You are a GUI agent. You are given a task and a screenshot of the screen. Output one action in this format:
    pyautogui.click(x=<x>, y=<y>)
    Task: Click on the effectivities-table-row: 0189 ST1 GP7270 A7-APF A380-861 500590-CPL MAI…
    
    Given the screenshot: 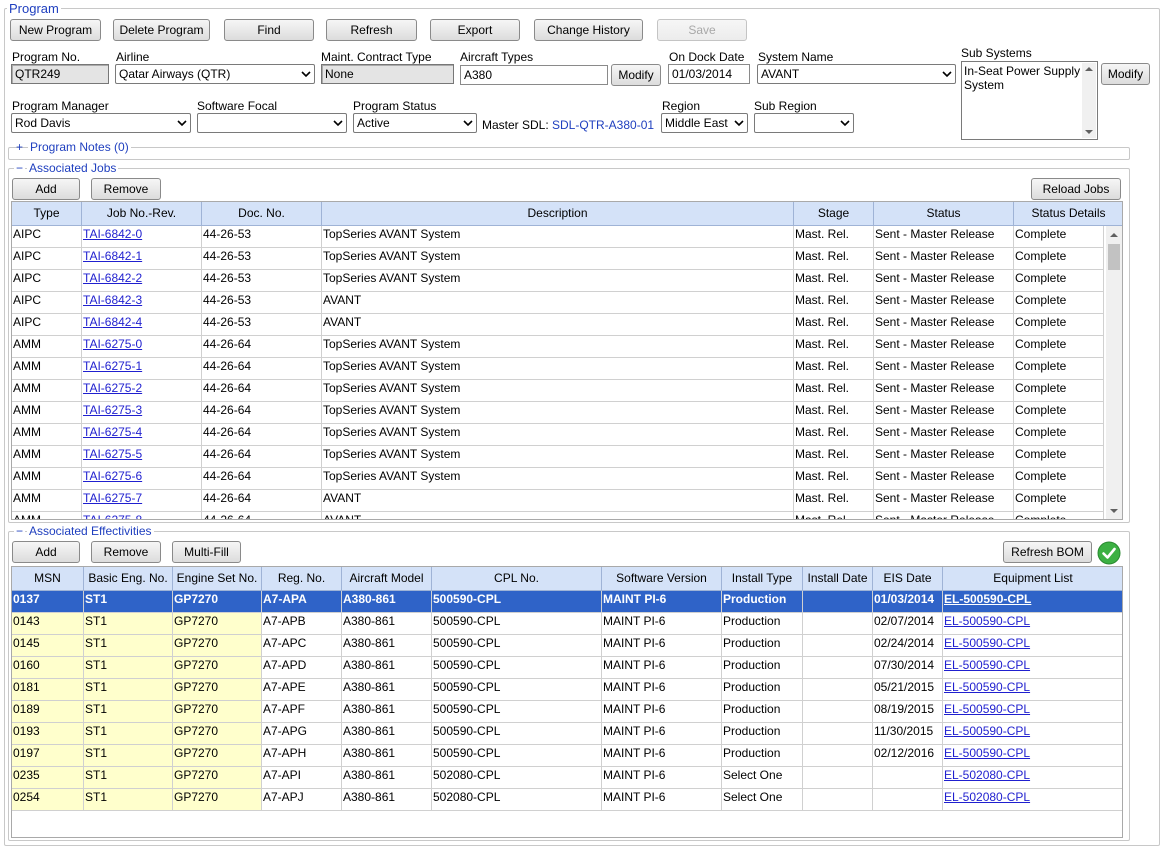 What is the action you would take?
    pyautogui.click(x=567, y=712)
    